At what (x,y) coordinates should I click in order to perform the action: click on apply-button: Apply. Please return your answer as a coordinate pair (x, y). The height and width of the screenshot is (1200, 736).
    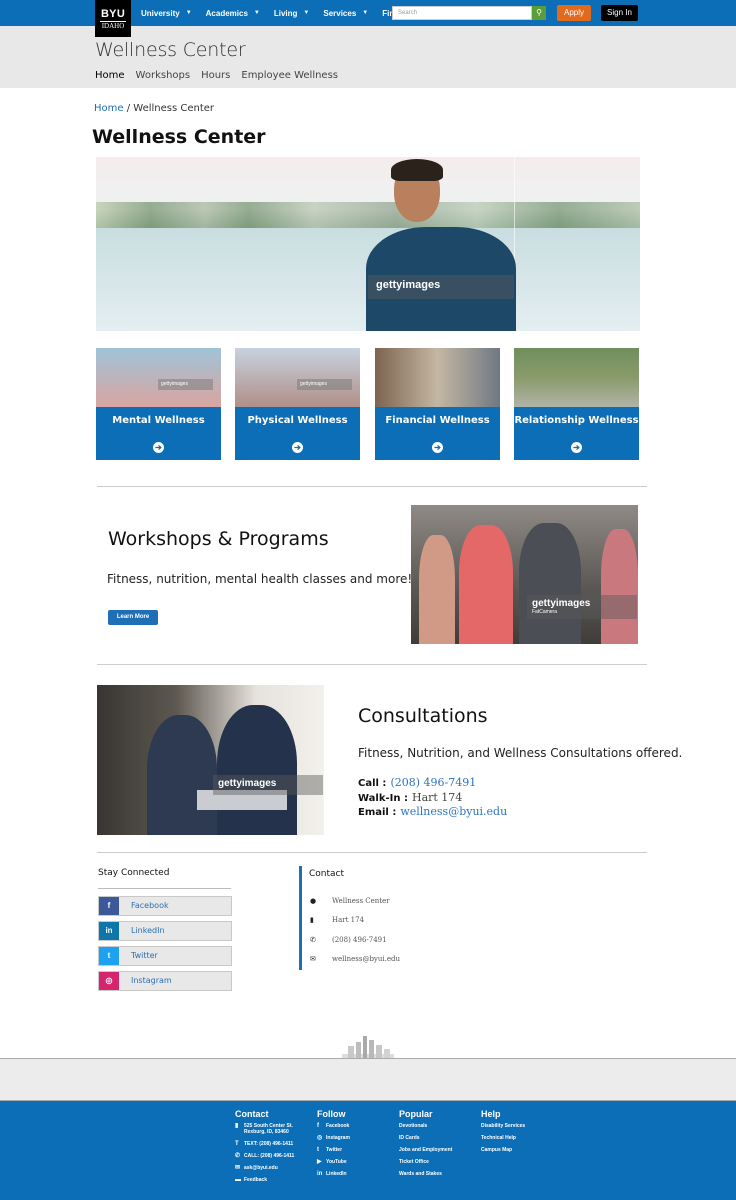
    Looking at the image, I should click on (574, 13).